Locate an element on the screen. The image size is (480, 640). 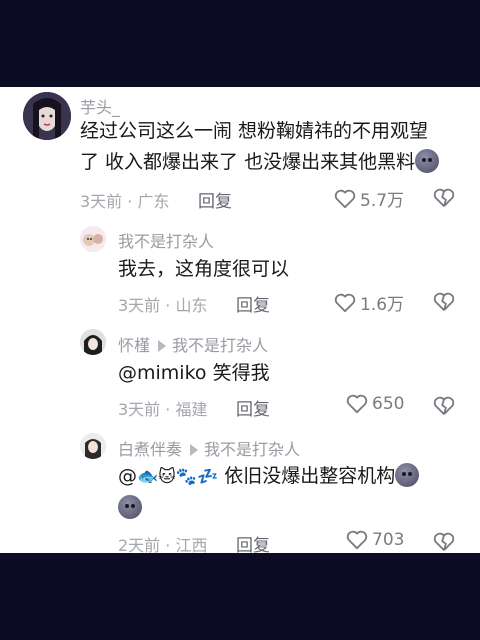
username-text: 怀槿 is located at coordinates (134, 345).